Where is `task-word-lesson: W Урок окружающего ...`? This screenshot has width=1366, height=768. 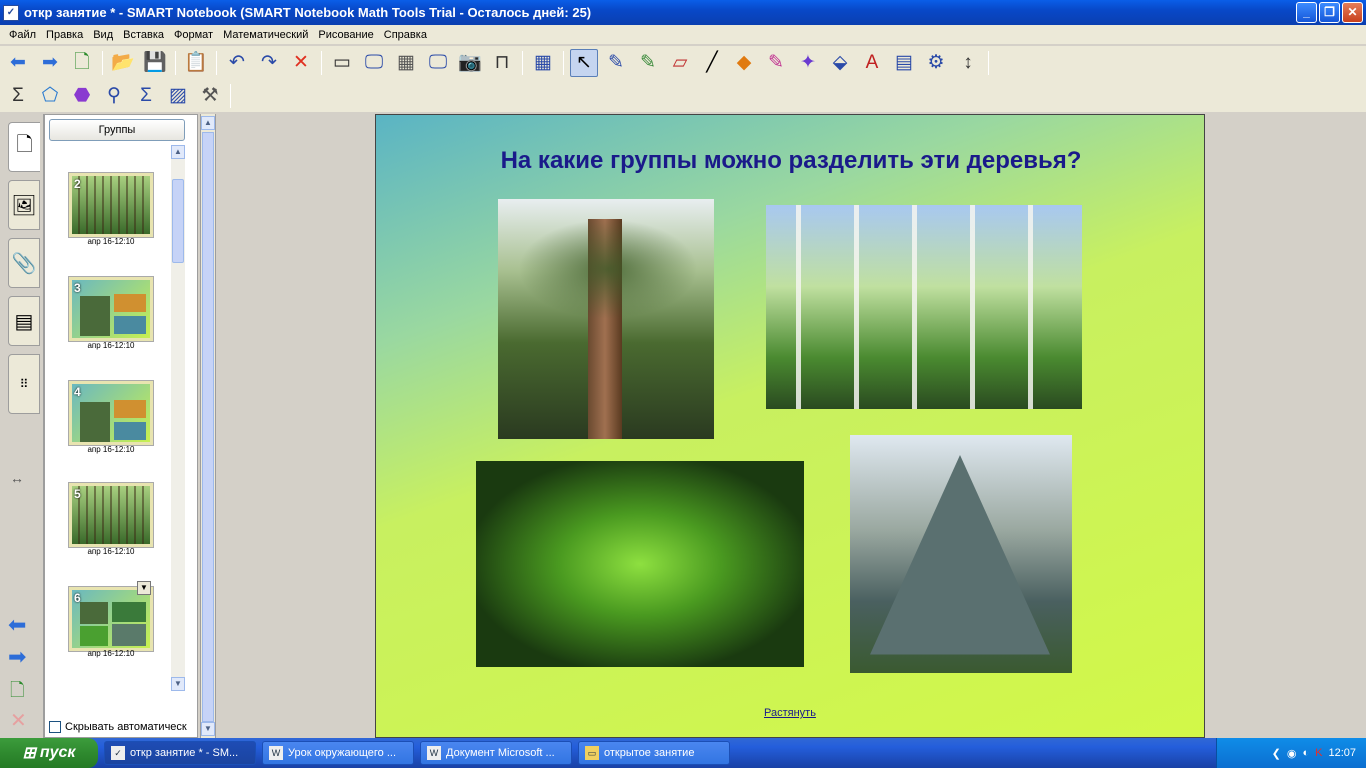 task-word-lesson: W Урок окружающего ... is located at coordinates (338, 753).